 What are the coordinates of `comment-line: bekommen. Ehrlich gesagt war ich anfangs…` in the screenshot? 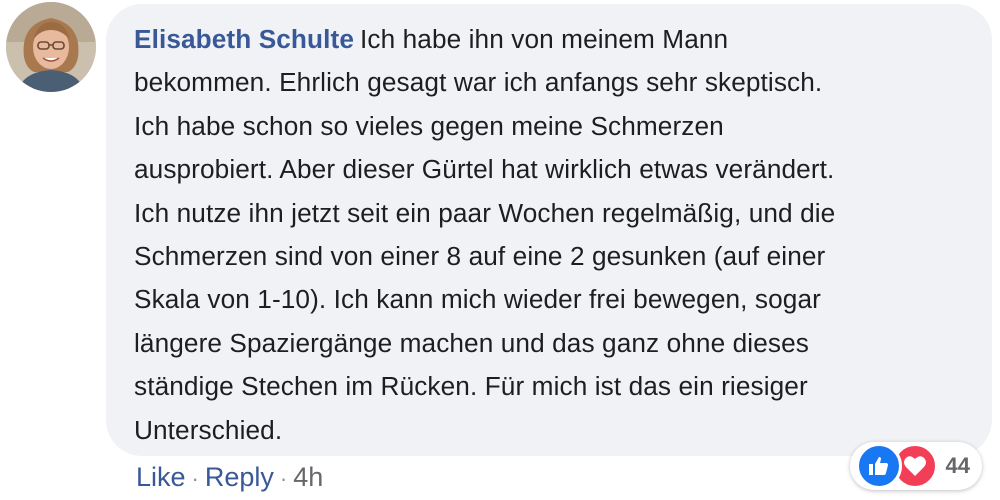 It's located at (478, 82).